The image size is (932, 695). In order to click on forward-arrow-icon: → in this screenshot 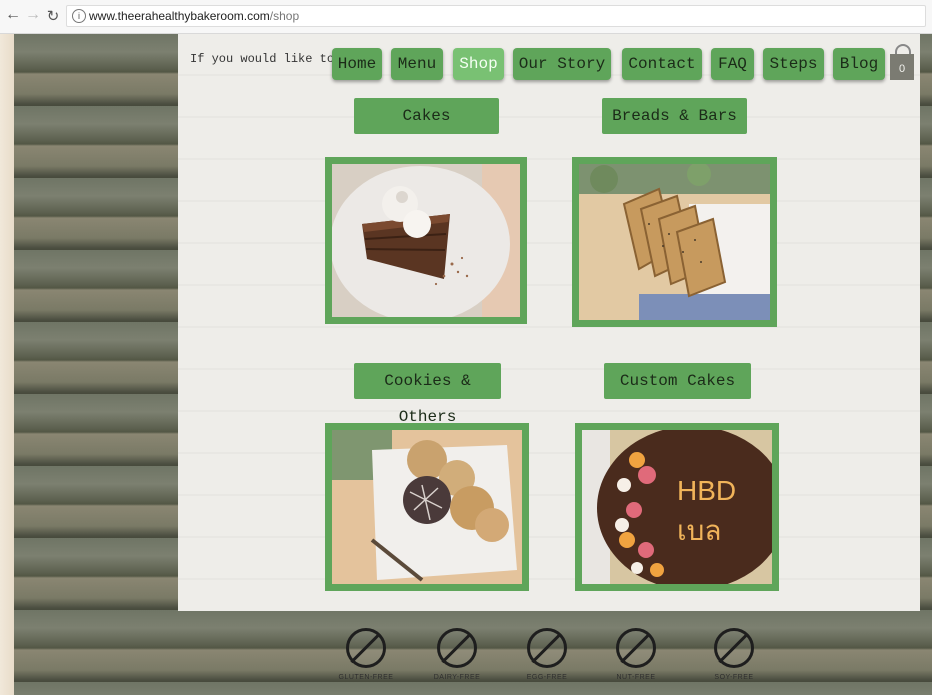, I will do `click(33, 15)`.